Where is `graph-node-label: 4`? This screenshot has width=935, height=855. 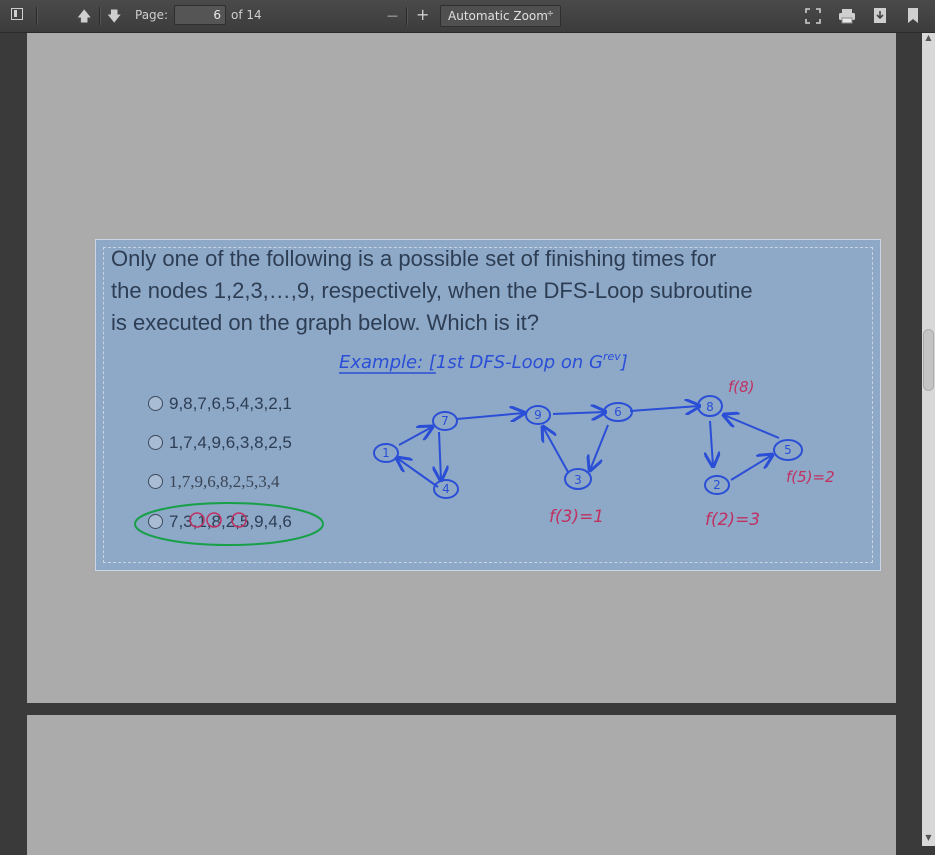
graph-node-label: 4 is located at coordinates (446, 489).